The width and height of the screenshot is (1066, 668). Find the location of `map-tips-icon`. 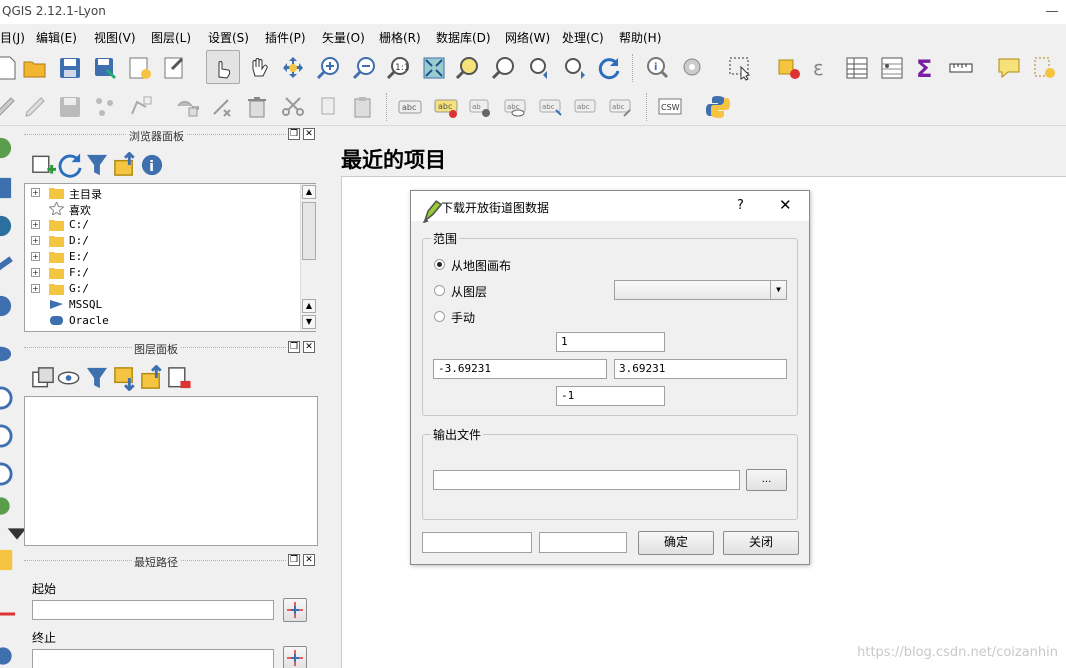

map-tips-icon is located at coordinates (1009, 68).